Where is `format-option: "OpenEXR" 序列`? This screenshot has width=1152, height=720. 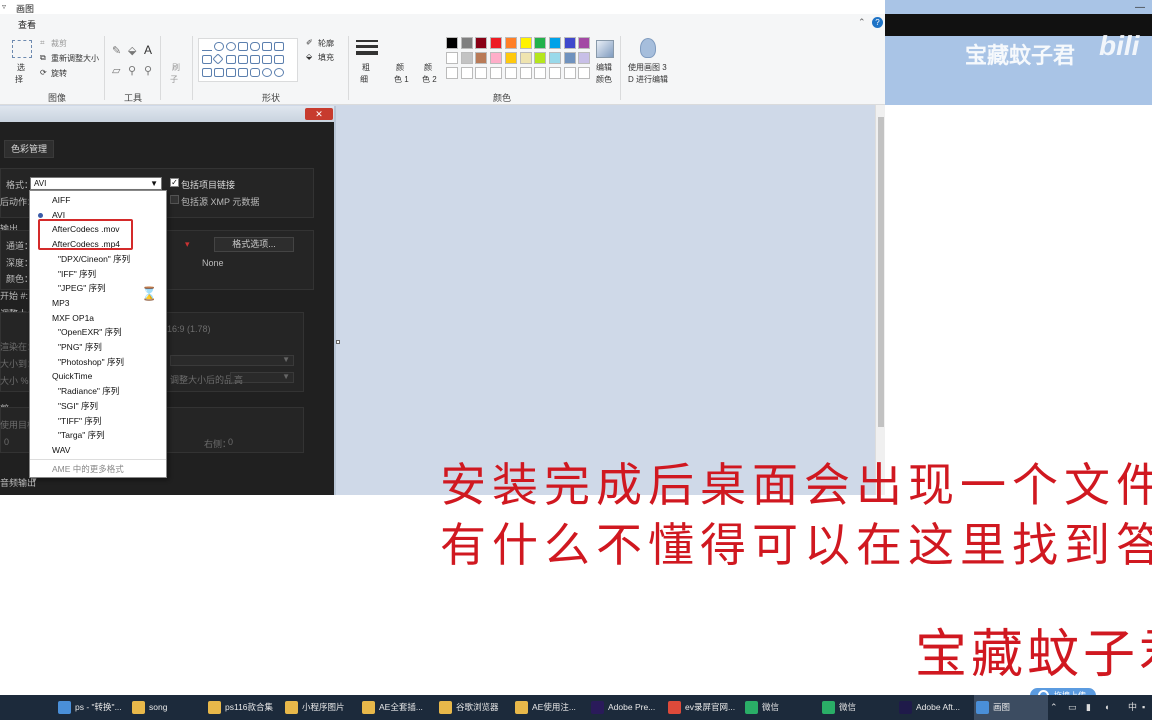 format-option: "OpenEXR" 序列 is located at coordinates (98, 332).